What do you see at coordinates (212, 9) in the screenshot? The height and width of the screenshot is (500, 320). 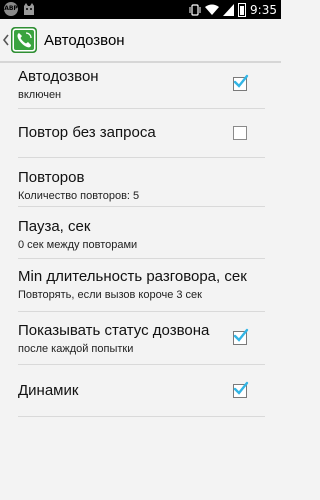 I see `wifi-icon` at bounding box center [212, 9].